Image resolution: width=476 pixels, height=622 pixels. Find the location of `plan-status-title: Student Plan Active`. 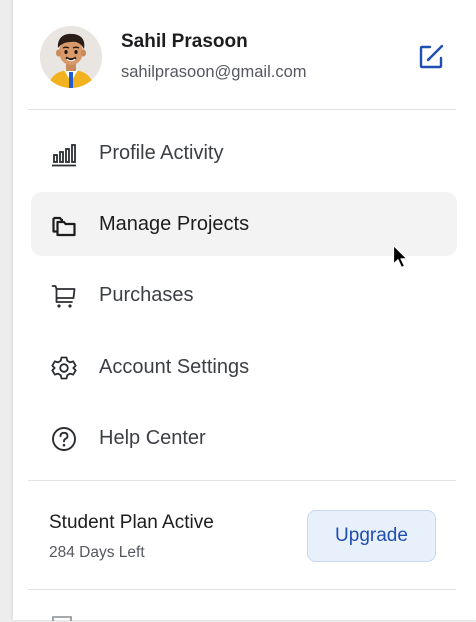

plan-status-title: Student Plan Active is located at coordinates (131, 522).